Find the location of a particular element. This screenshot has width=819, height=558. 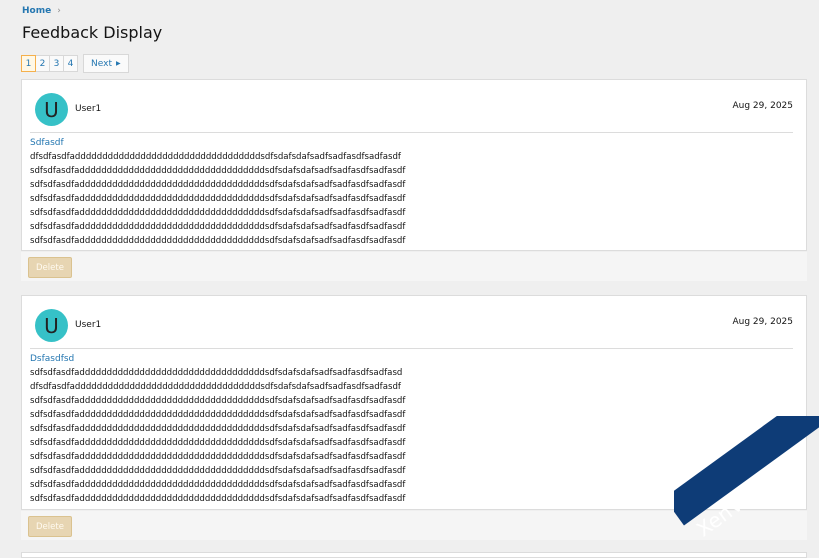

post-title: Sdfasdf is located at coordinates (414, 143).